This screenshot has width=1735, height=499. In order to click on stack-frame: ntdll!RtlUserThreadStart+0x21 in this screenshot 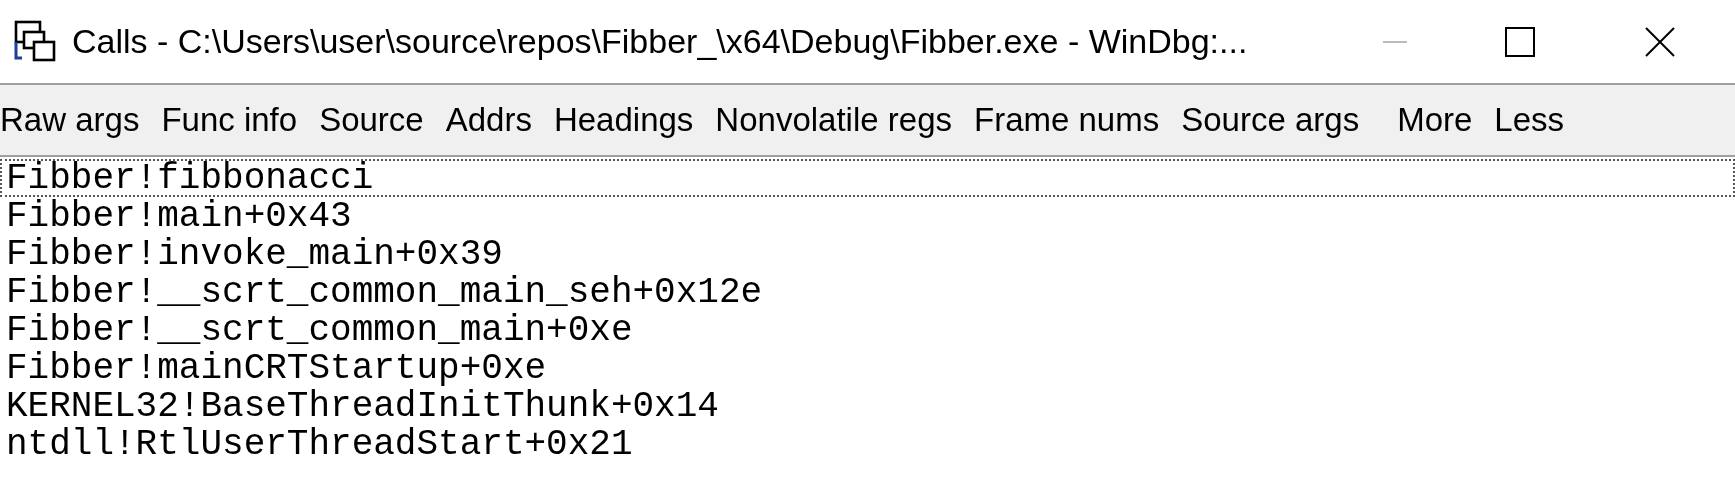, I will do `click(867, 444)`.